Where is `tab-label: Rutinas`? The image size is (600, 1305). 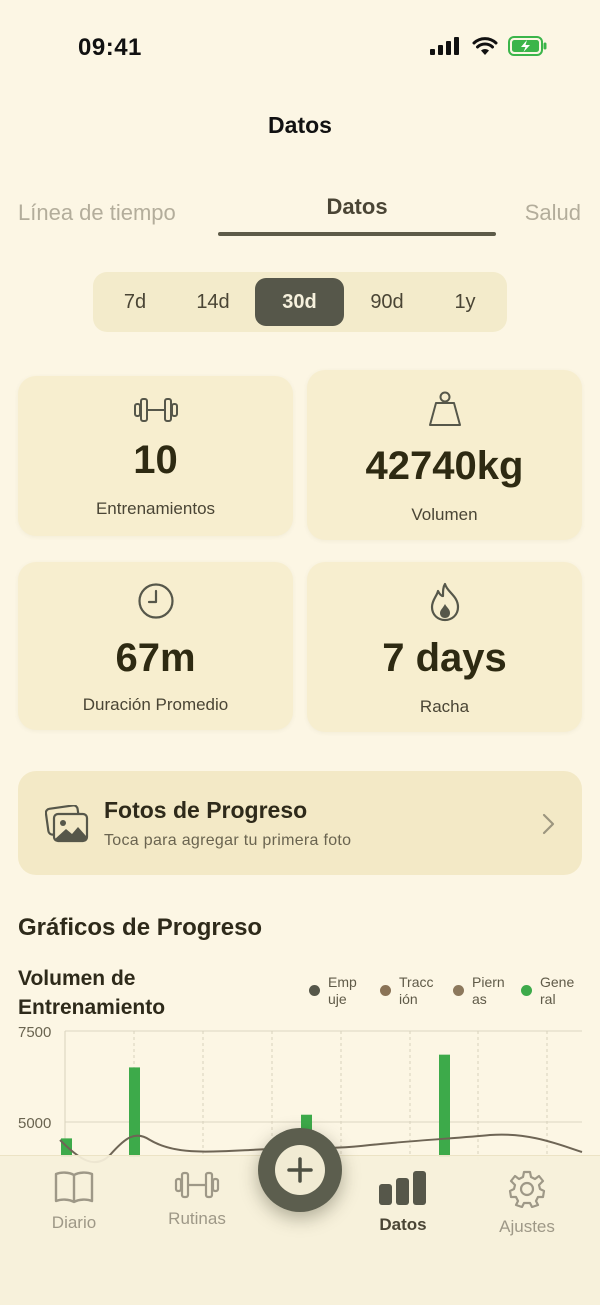
tab-label: Rutinas is located at coordinates (197, 1218).